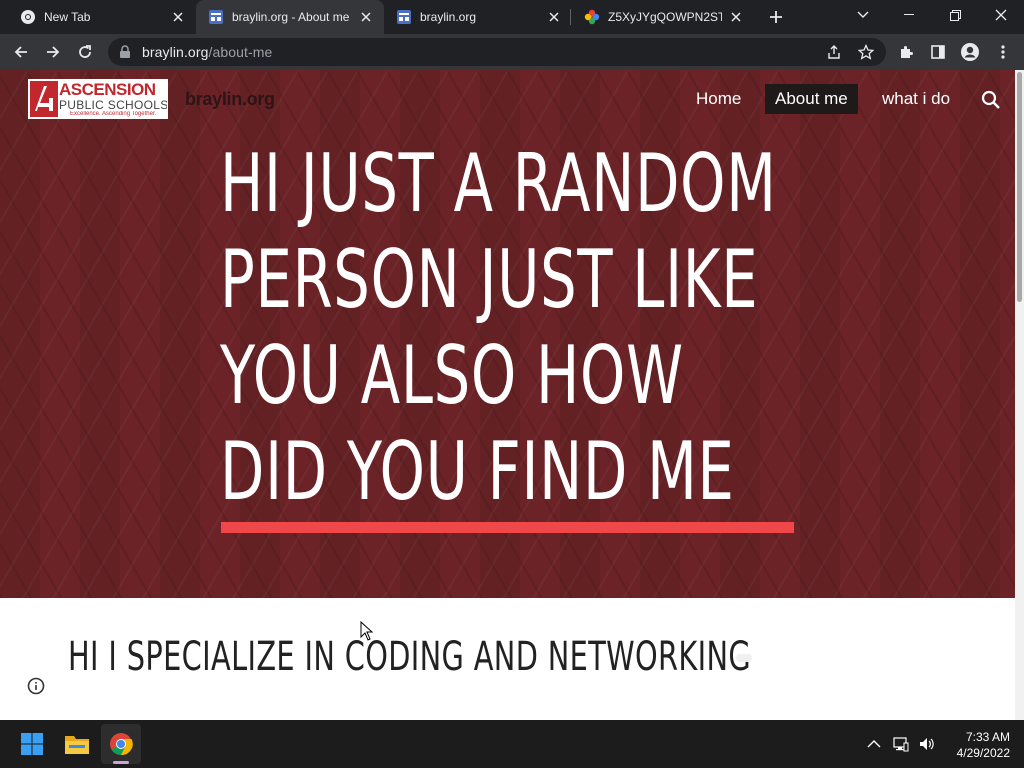 The width and height of the screenshot is (1024, 768). I want to click on logo-line-2: PUBLIC SCHOOLS, so click(113, 105).